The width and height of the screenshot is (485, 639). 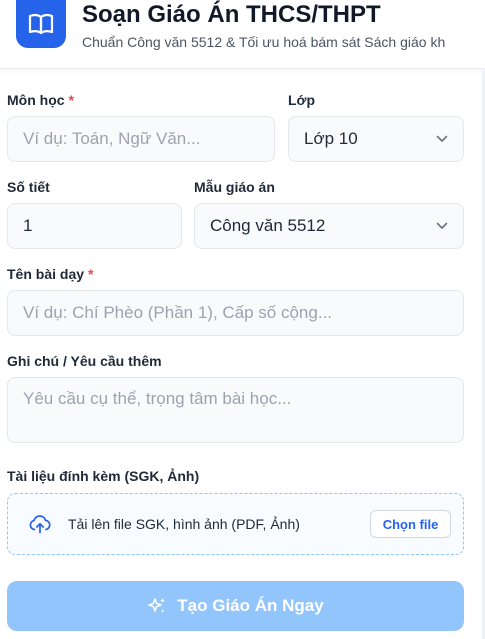 I want to click on sparkles-icon, so click(x=157, y=605).